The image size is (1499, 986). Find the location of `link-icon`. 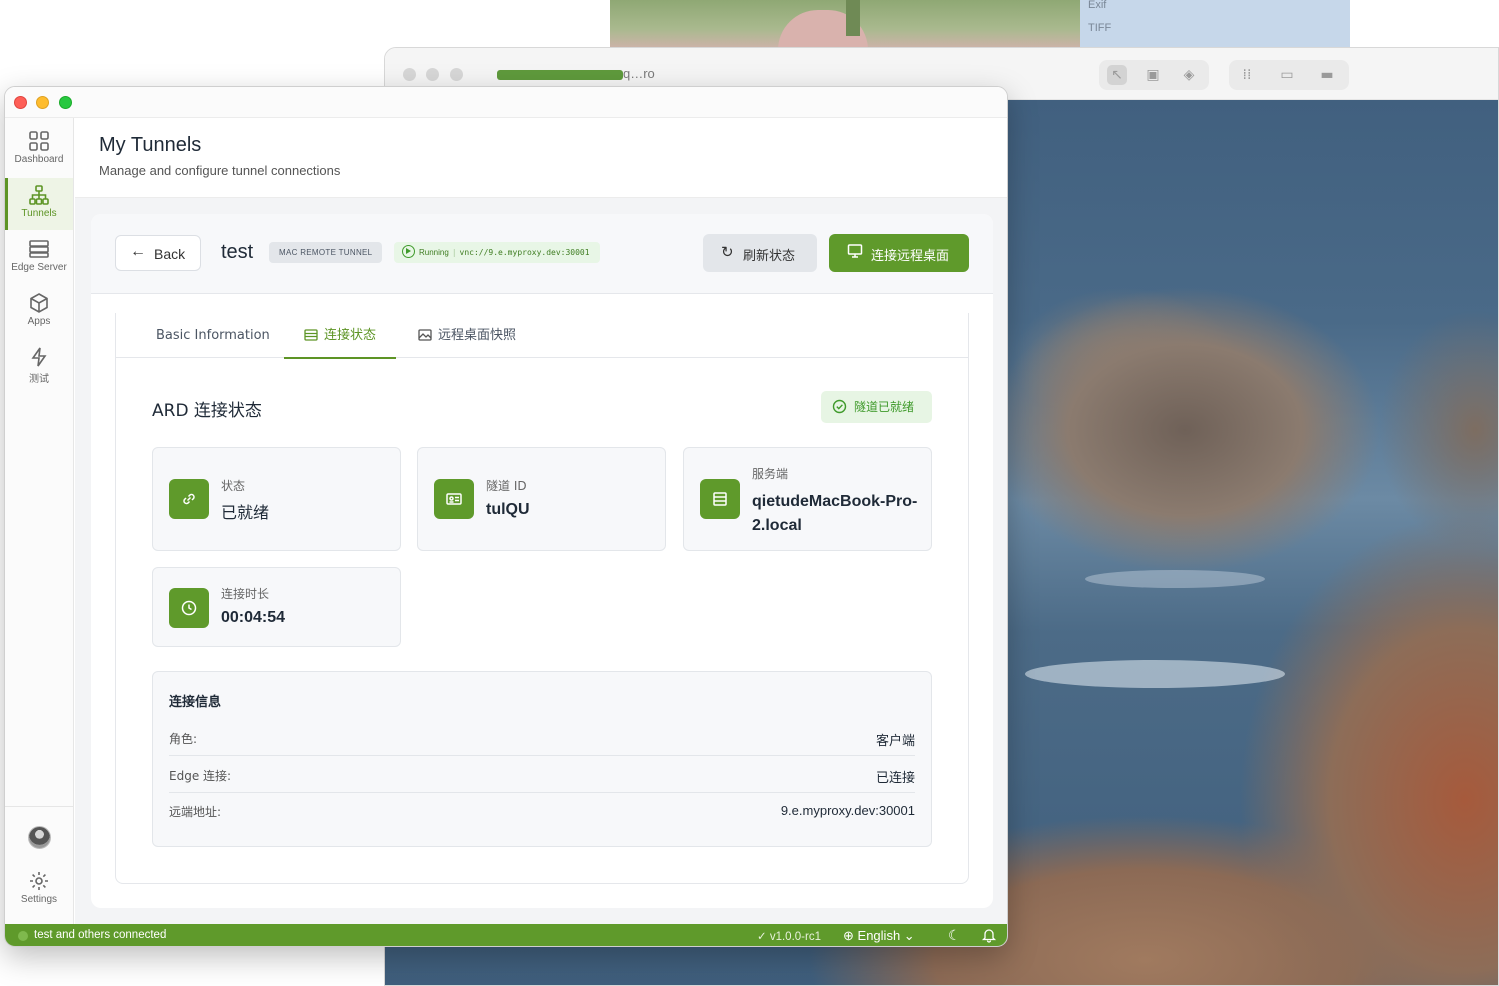

link-icon is located at coordinates (189, 499).